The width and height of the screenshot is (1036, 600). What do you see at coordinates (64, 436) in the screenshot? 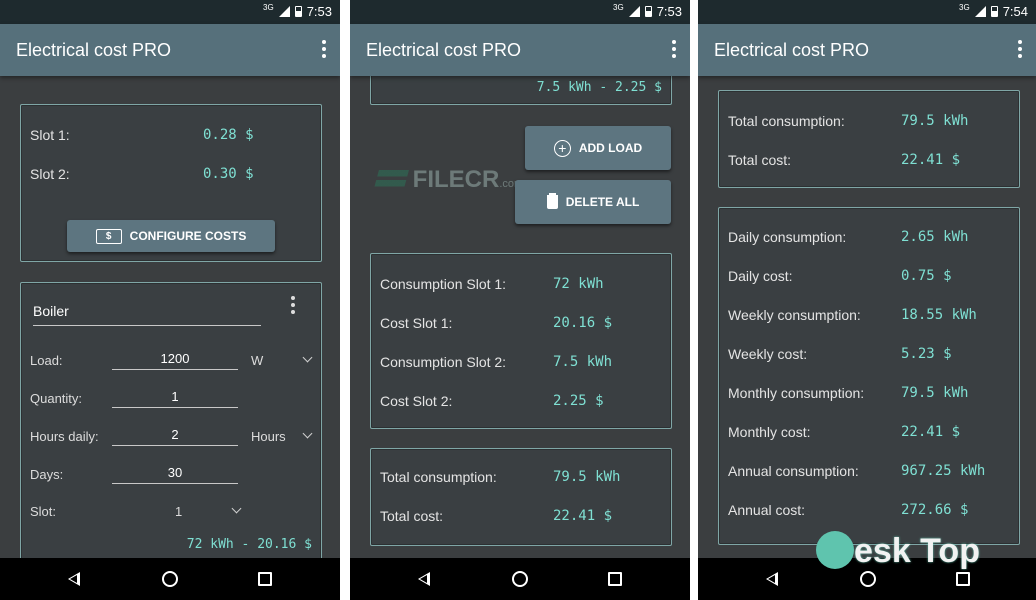
I see `hours-daily-label: Hours daily:` at bounding box center [64, 436].